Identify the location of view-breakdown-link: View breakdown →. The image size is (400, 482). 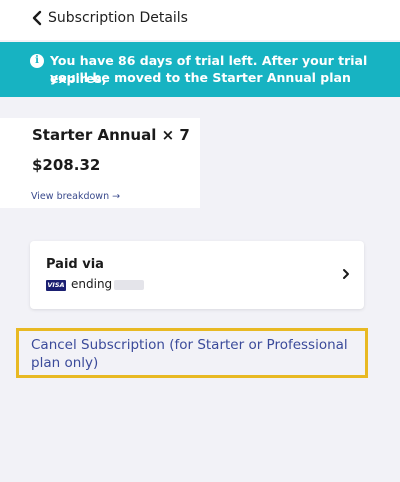
(75, 196).